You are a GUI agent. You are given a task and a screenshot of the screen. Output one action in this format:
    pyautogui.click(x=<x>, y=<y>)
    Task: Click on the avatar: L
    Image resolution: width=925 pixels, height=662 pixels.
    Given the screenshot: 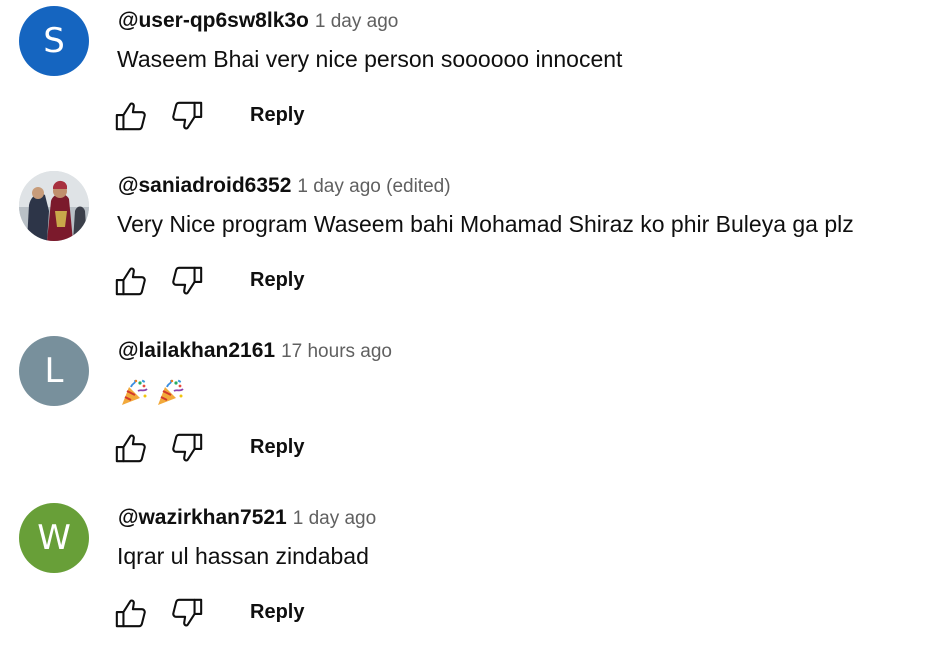 What is the action you would take?
    pyautogui.click(x=54, y=371)
    